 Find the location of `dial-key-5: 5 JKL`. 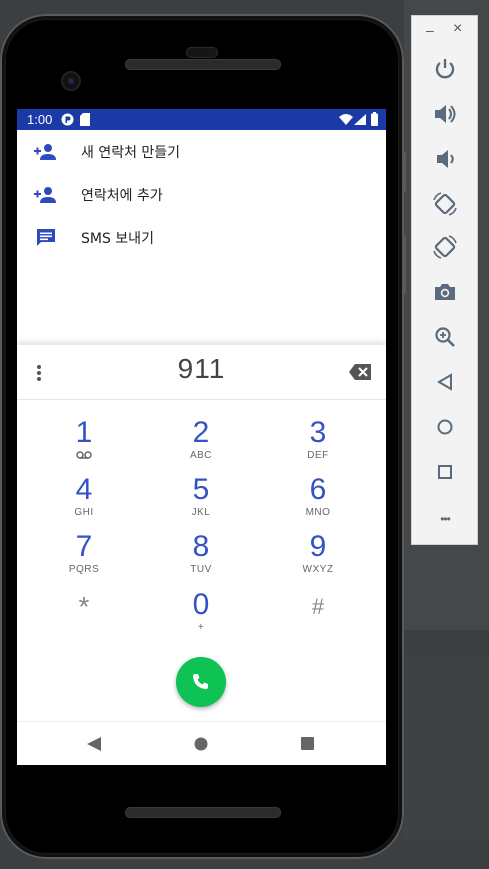

dial-key-5: 5 JKL is located at coordinates (201, 502).